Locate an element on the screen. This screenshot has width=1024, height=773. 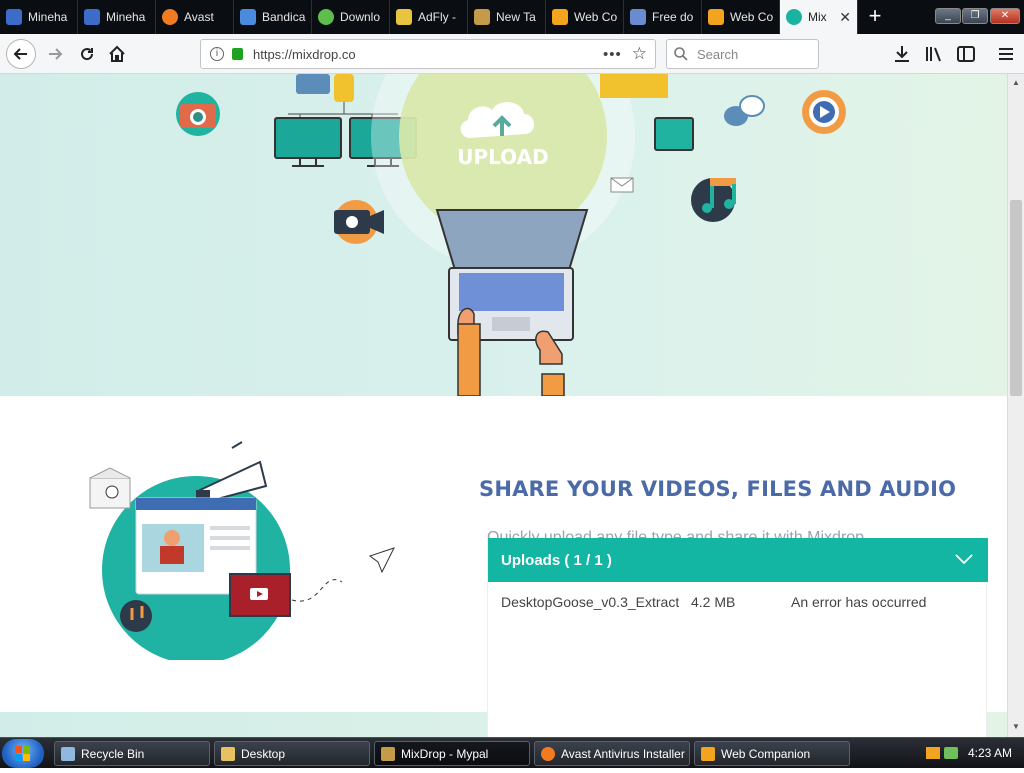
minimize-button: _ is located at coordinates (948, 16).